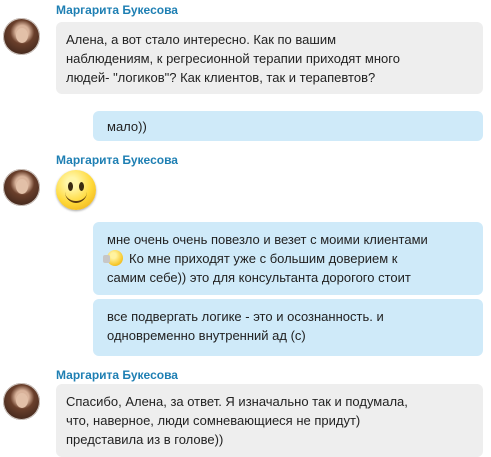  I want to click on hand-smiley-emoticon, so click(113, 258).